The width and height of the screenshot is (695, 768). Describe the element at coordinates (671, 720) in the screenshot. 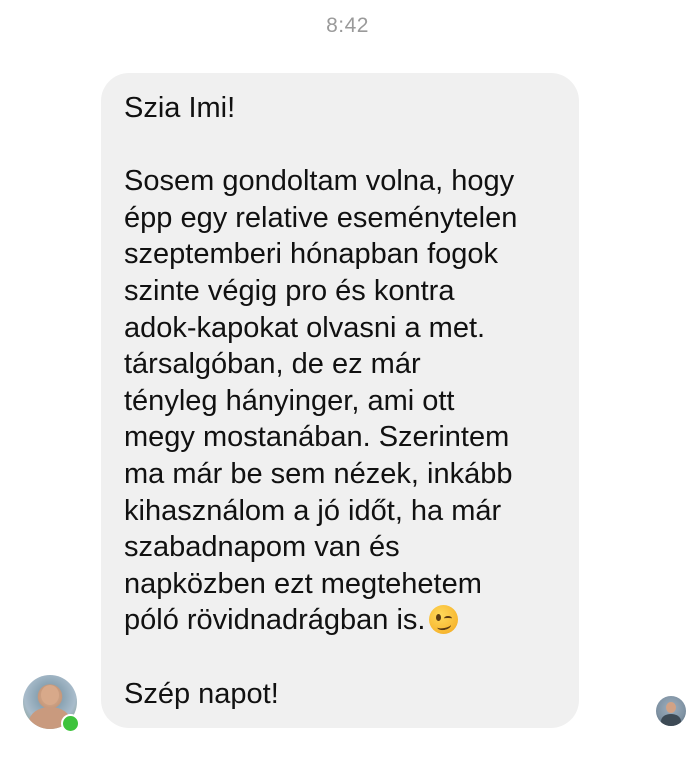

I see `seen-avatar-shoulders` at that location.